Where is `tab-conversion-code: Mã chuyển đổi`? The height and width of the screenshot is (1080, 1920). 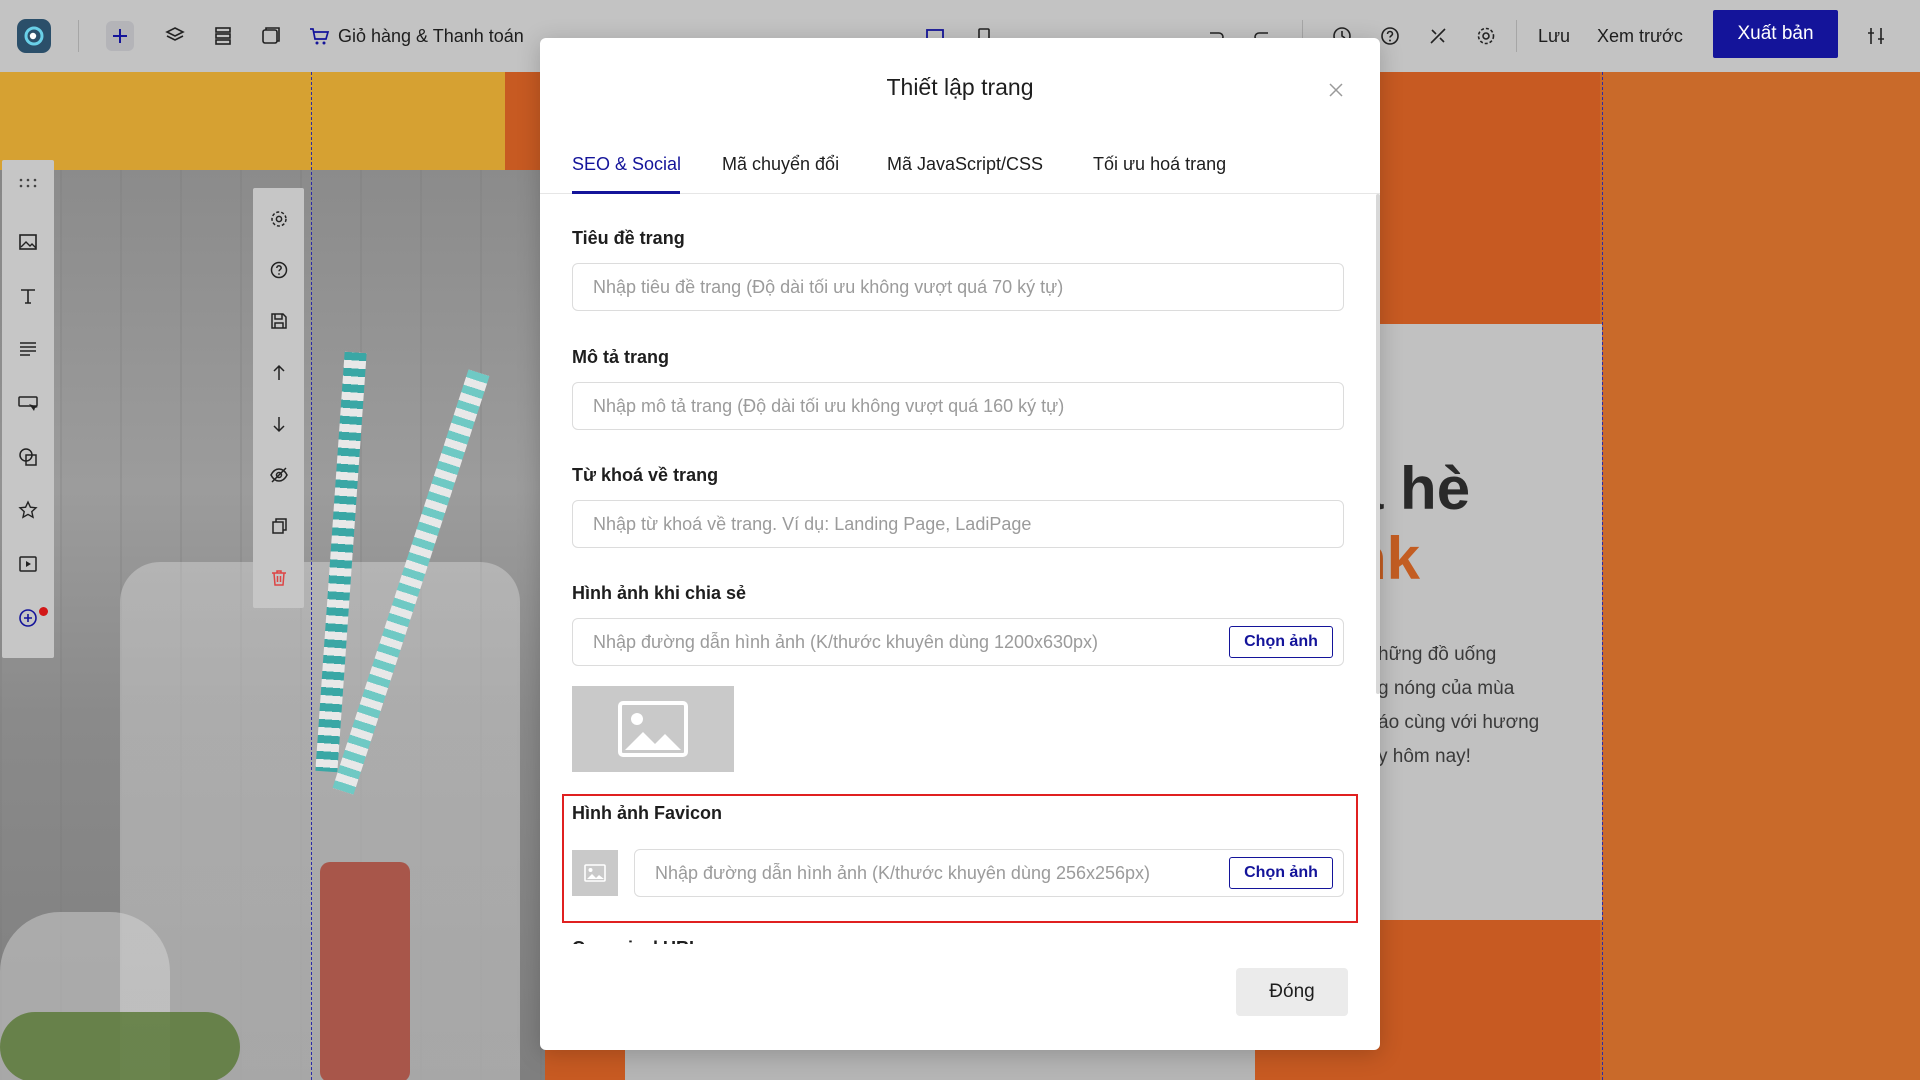
tab-conversion-code: Mã chuyển đổi is located at coordinates (780, 174).